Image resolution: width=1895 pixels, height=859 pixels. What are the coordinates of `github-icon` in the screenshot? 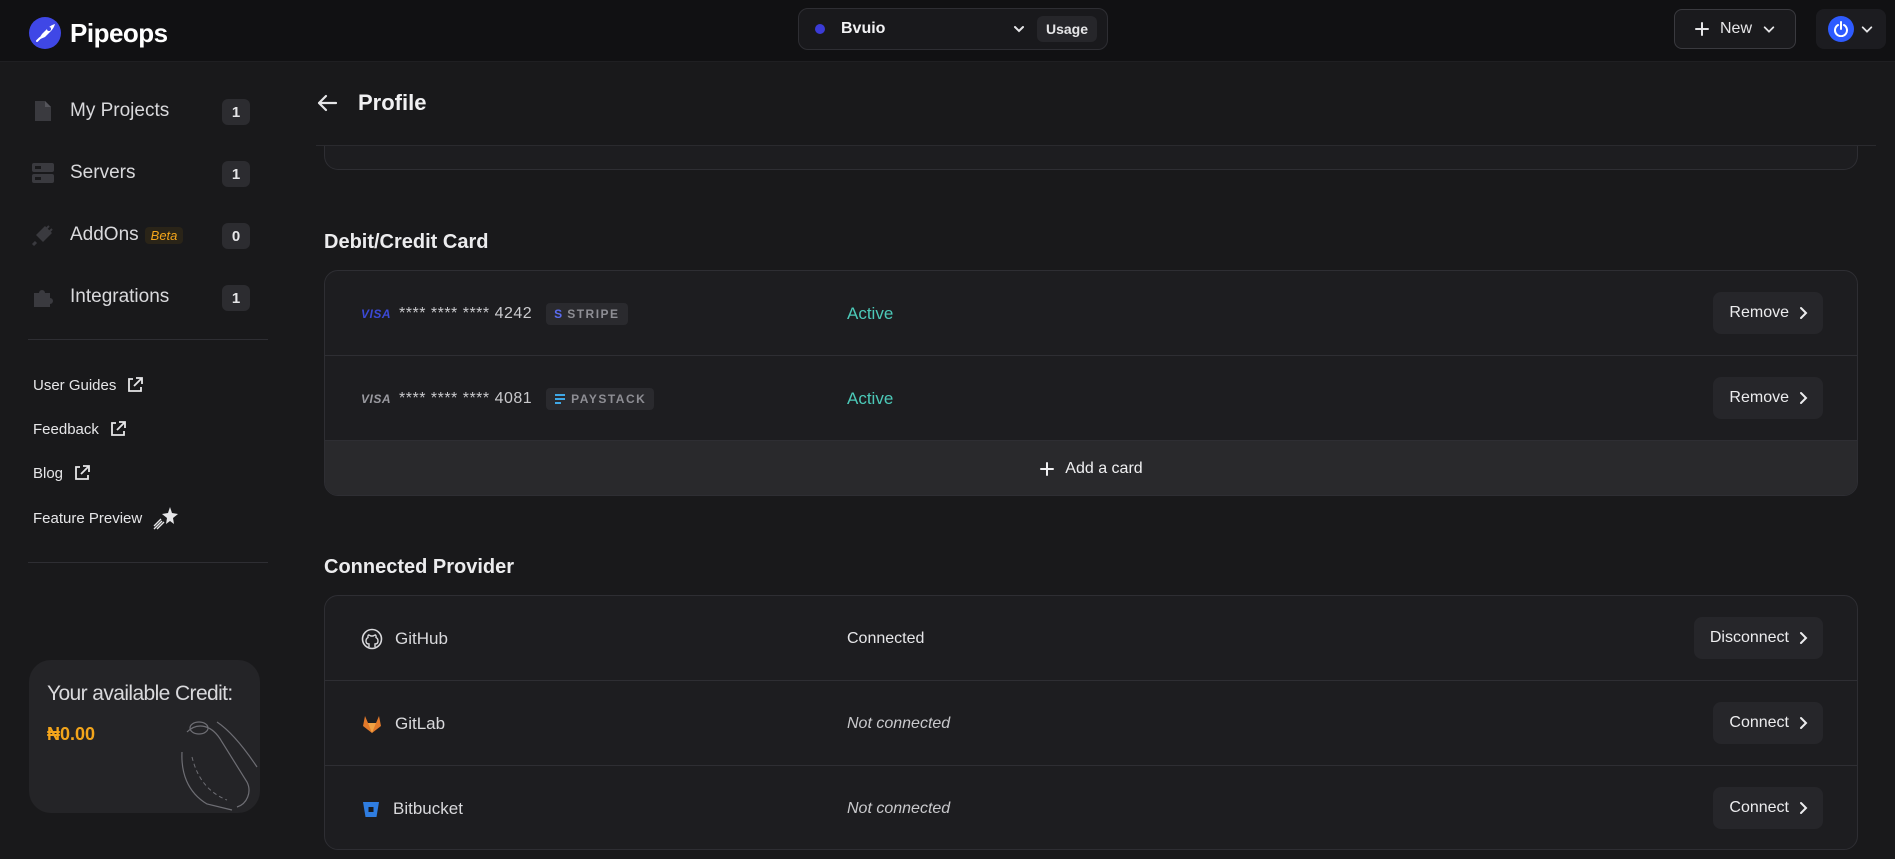 It's located at (372, 638).